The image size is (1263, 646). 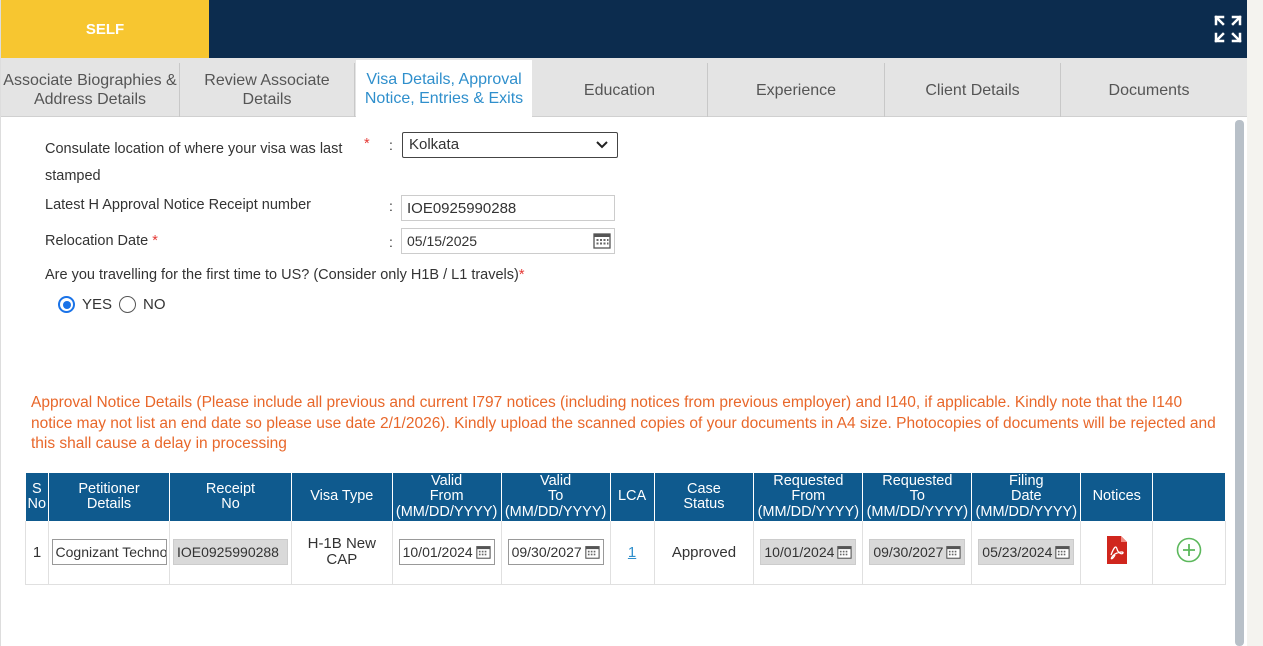 What do you see at coordinates (521, 275) in the screenshot?
I see `first-time-required-mark: *` at bounding box center [521, 275].